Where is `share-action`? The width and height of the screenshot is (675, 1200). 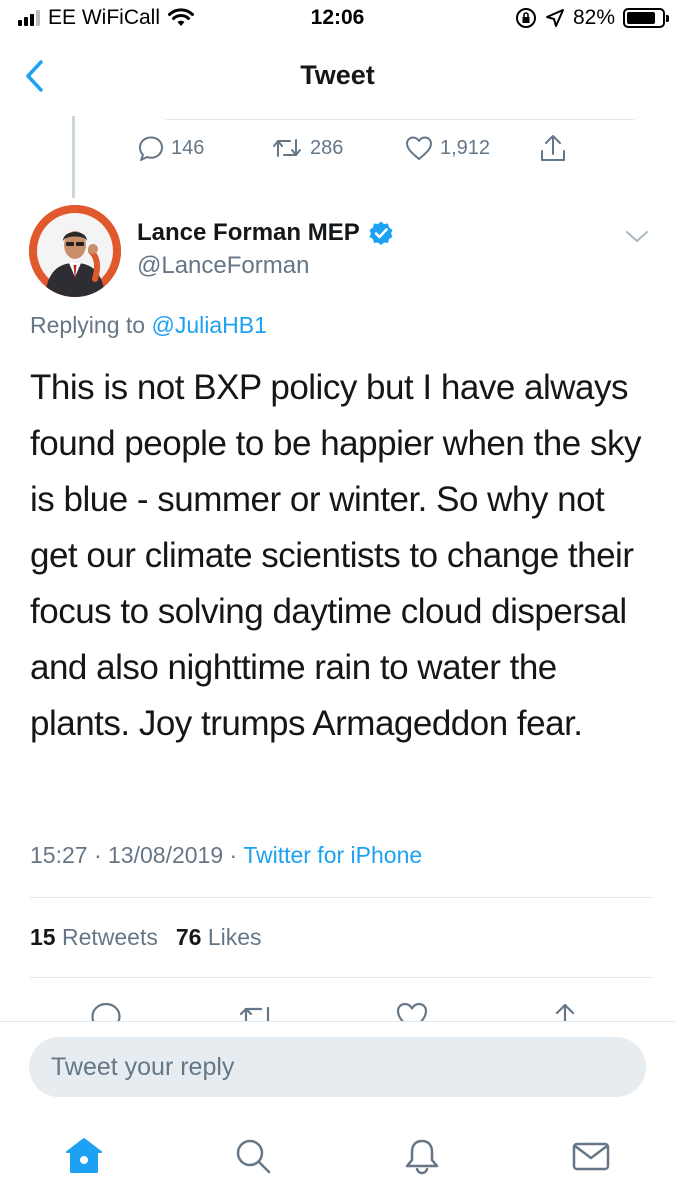
share-action is located at coordinates (553, 148).